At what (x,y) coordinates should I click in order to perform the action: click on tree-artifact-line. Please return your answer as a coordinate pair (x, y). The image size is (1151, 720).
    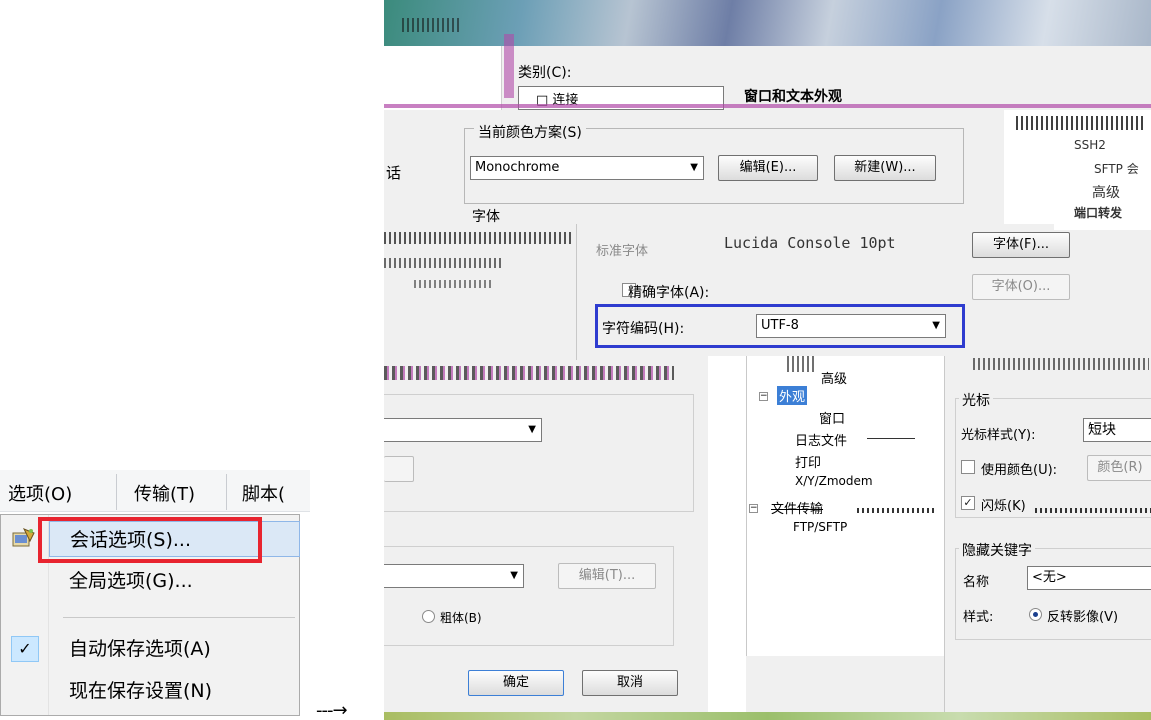
    Looking at the image, I should click on (891, 438).